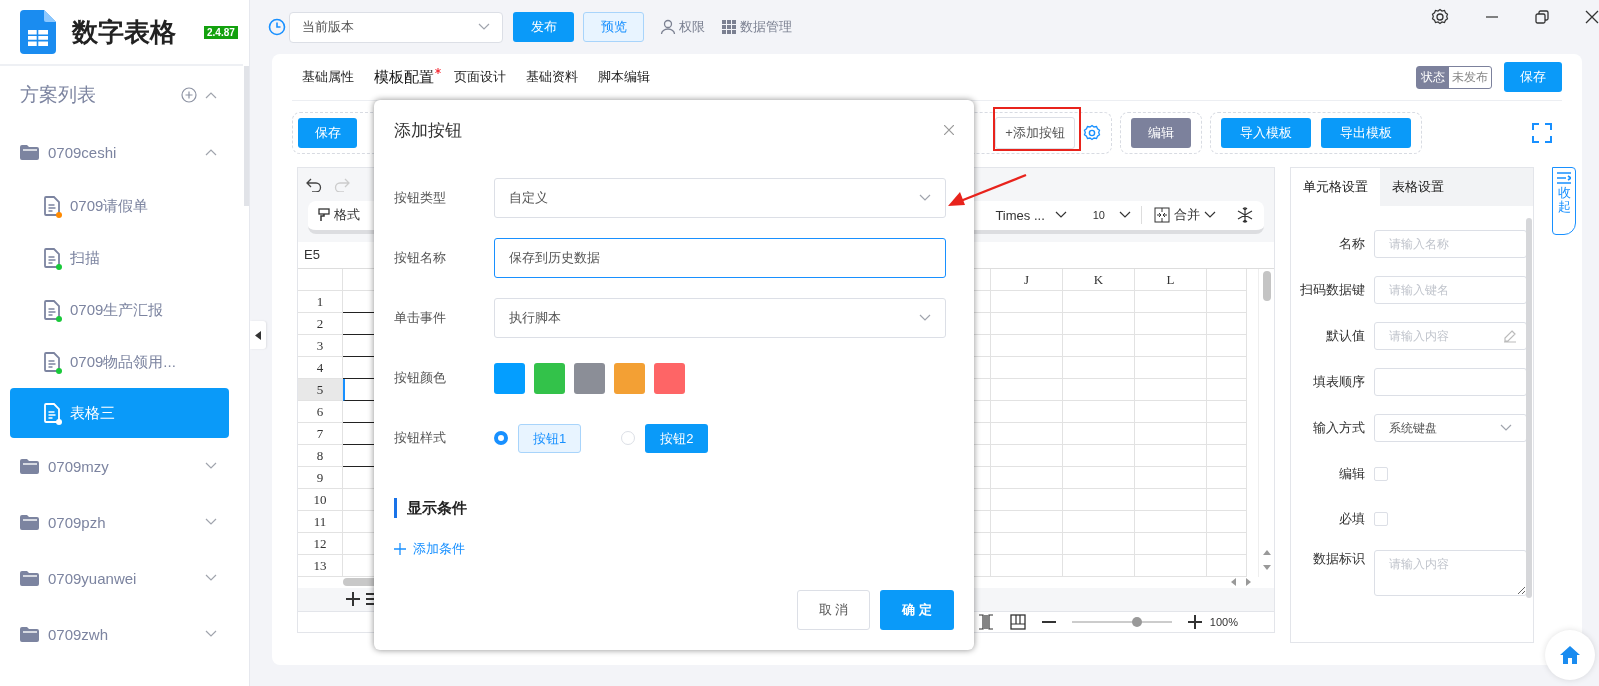 This screenshot has width=1599, height=686. I want to click on field-label: 输入方式, so click(1339, 428).